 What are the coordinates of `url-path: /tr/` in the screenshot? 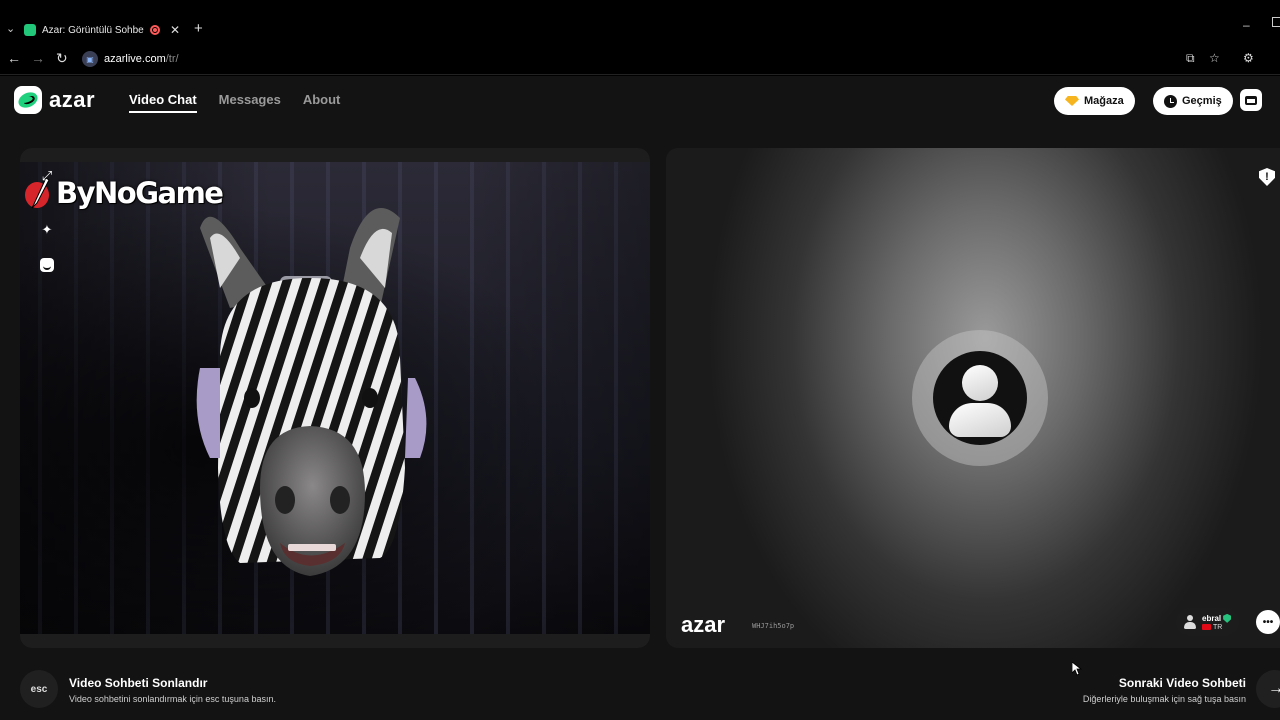 It's located at (172, 59).